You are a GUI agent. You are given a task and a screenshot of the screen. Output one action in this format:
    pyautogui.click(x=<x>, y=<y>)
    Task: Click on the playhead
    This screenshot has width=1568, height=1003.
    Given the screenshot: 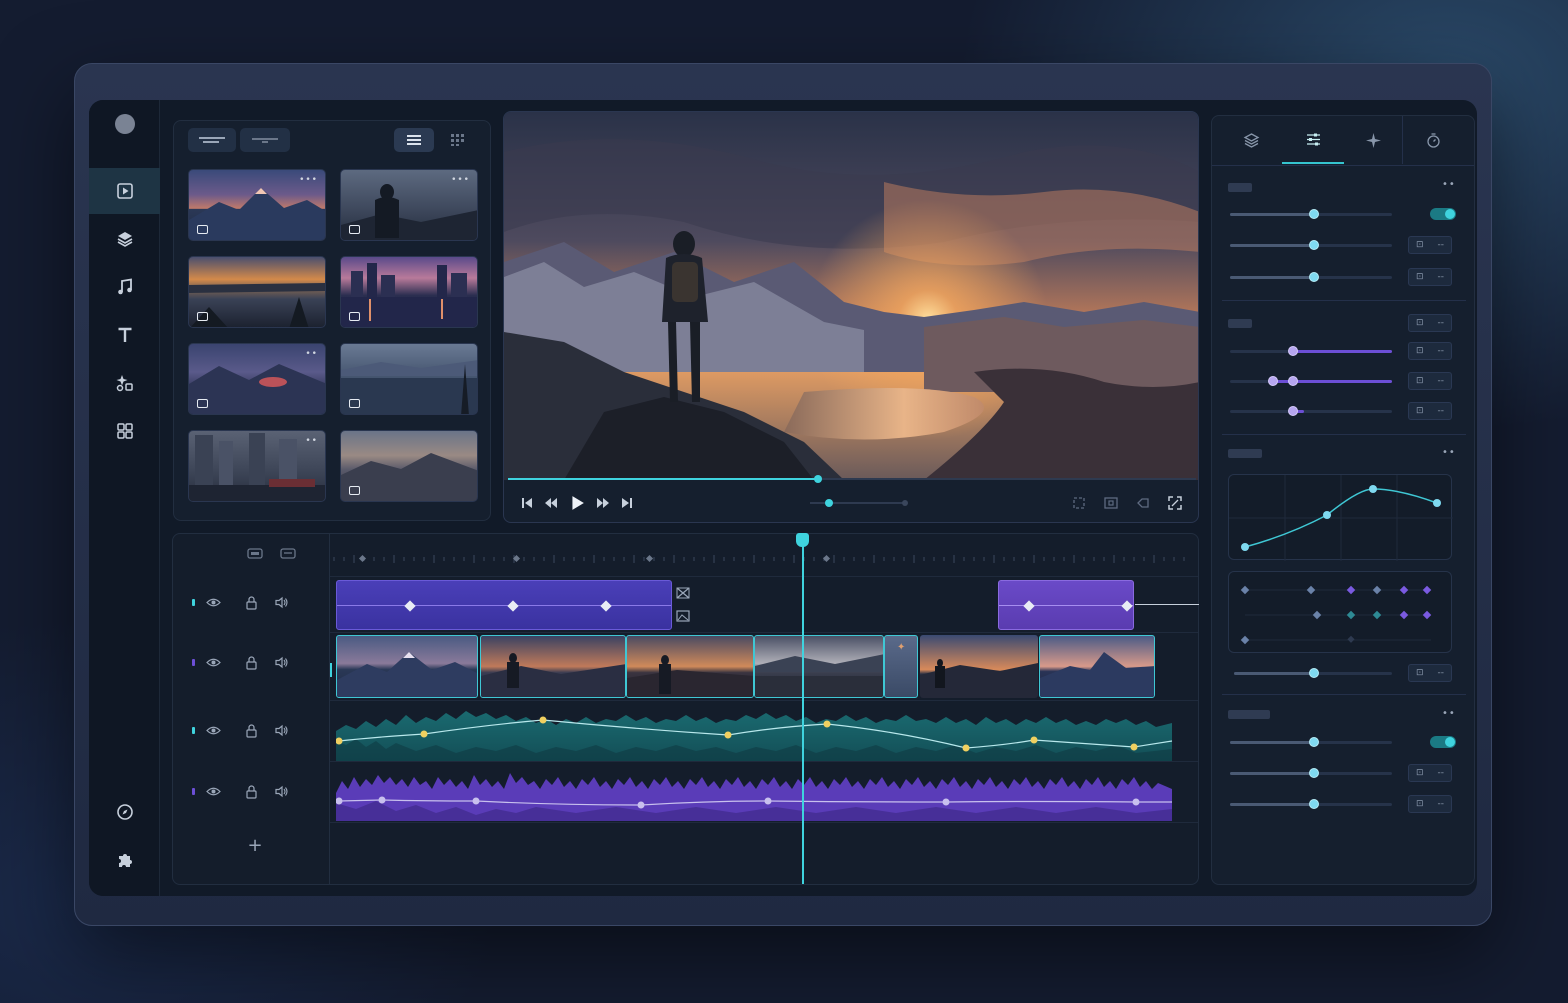 What is the action you would take?
    pyautogui.click(x=803, y=712)
    